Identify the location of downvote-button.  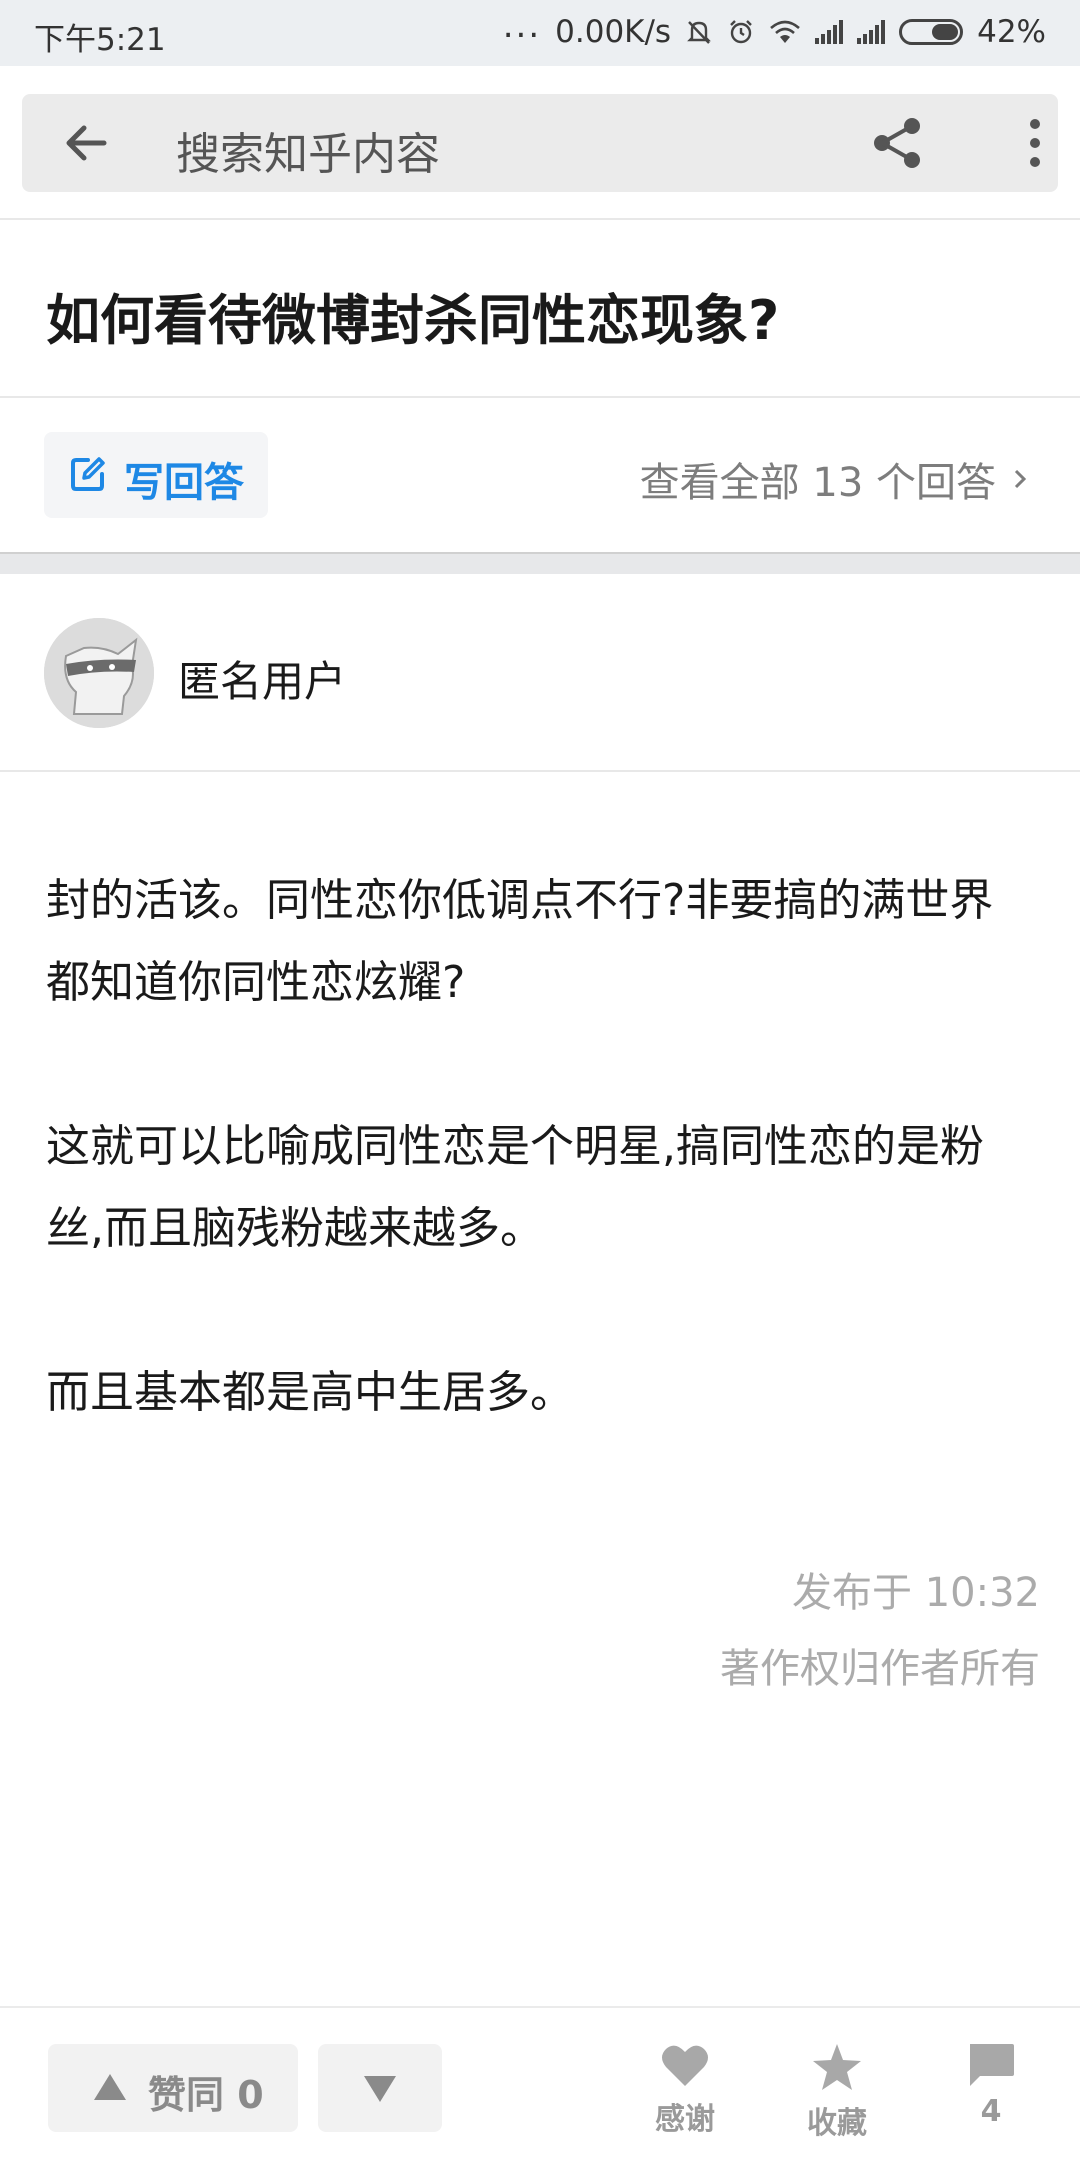
(380, 2088).